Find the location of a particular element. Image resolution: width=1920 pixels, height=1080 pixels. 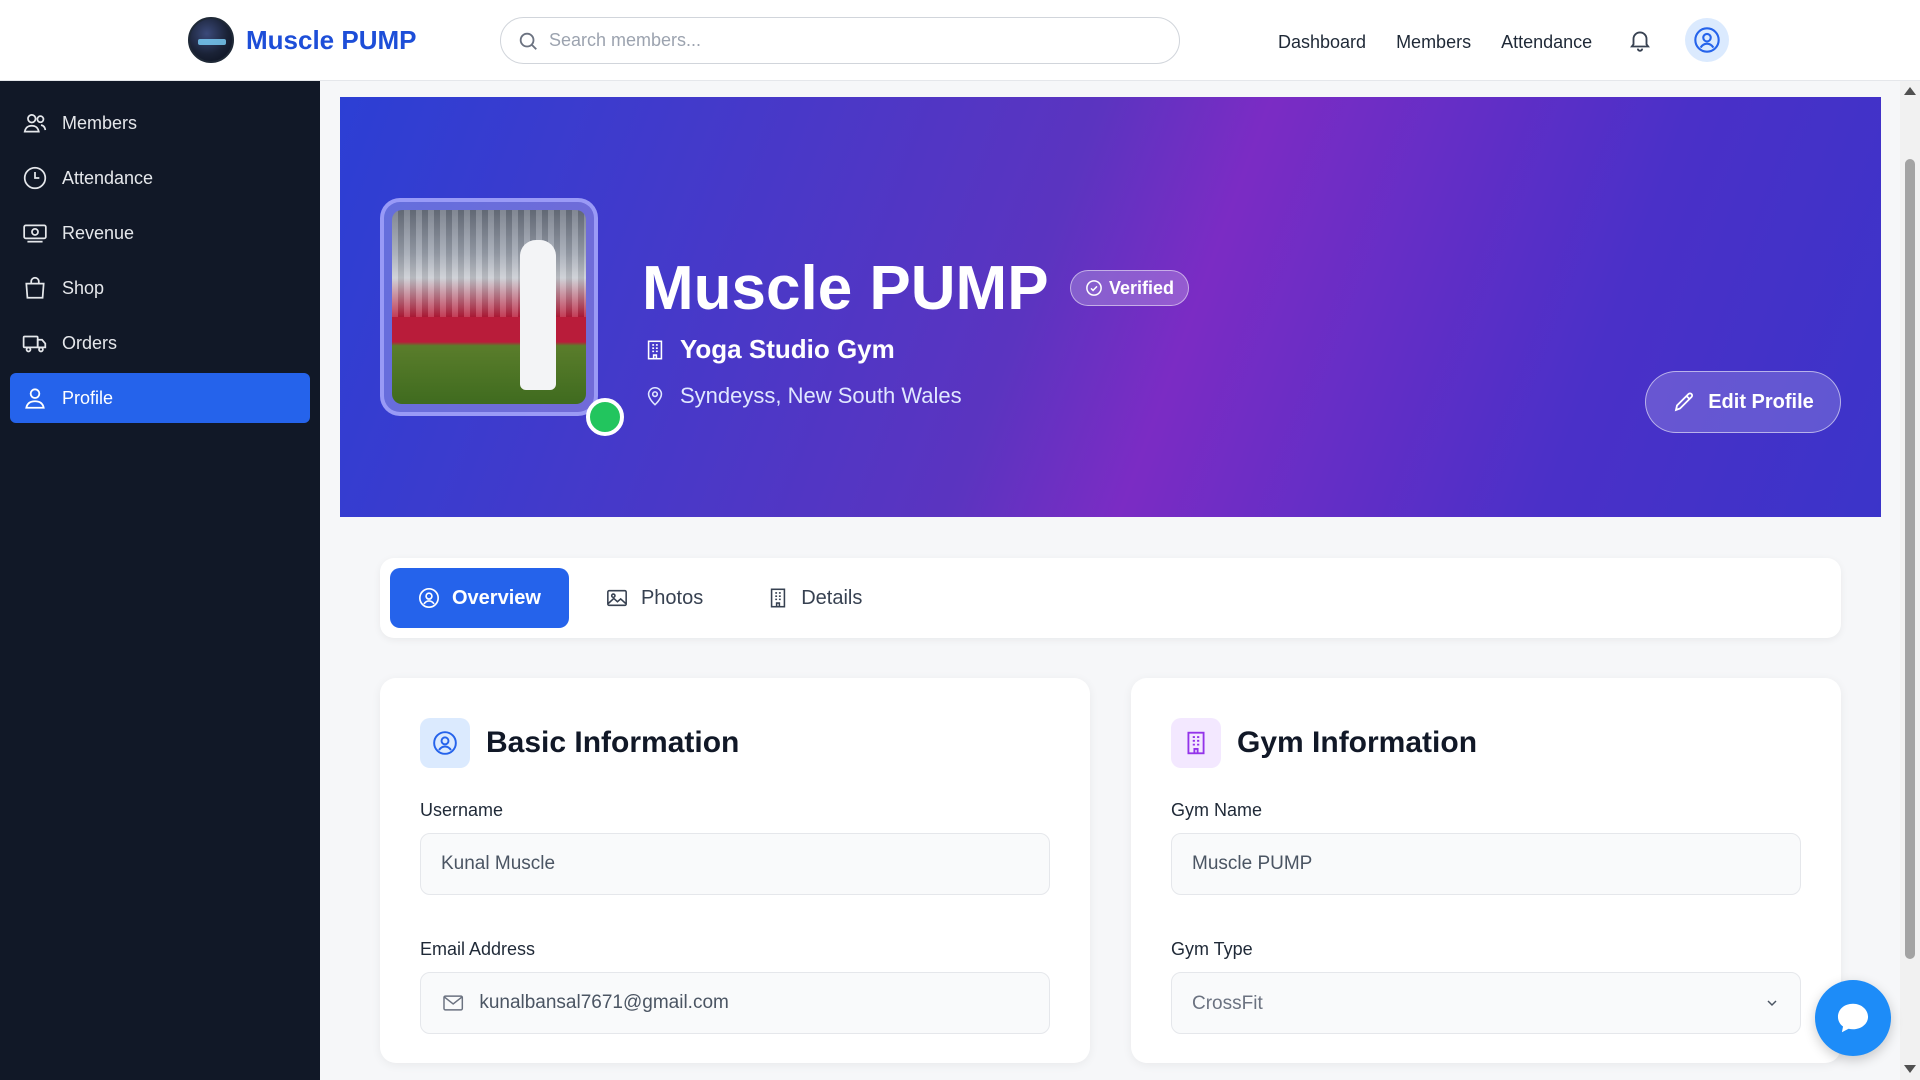

search-bar is located at coordinates (840, 40).